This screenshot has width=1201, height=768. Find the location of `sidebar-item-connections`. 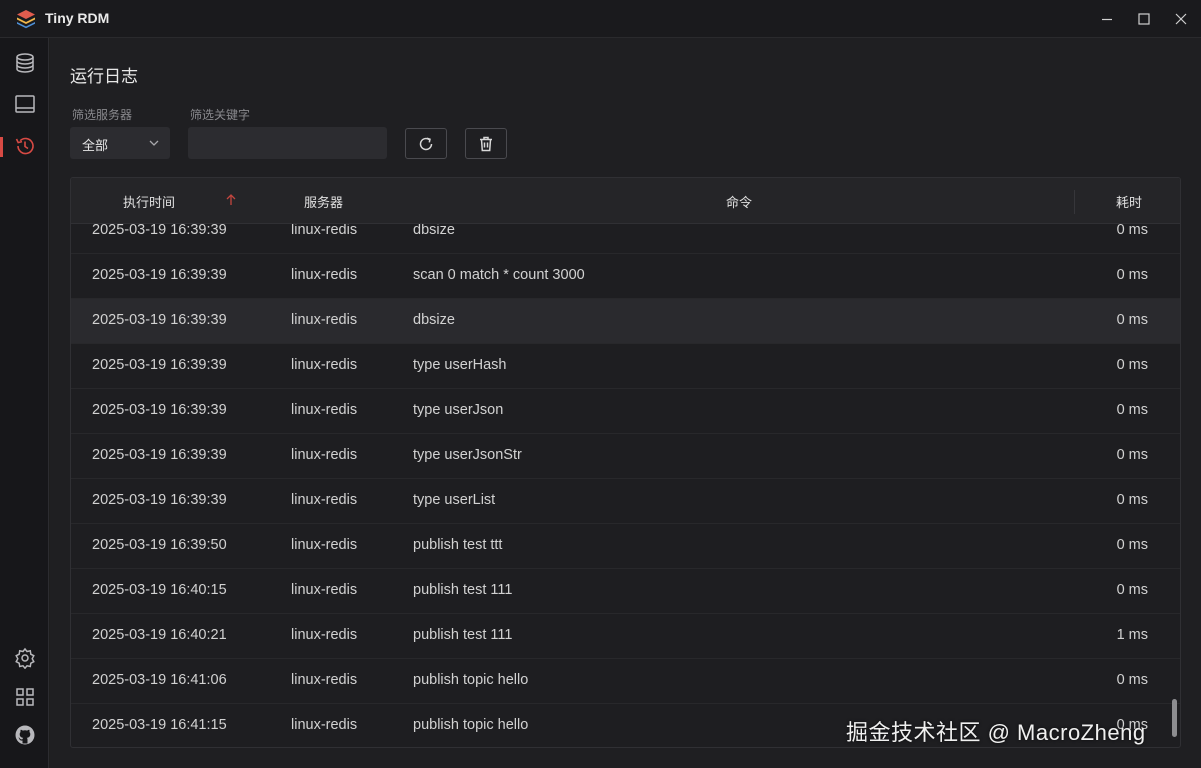

sidebar-item-connections is located at coordinates (24, 63).